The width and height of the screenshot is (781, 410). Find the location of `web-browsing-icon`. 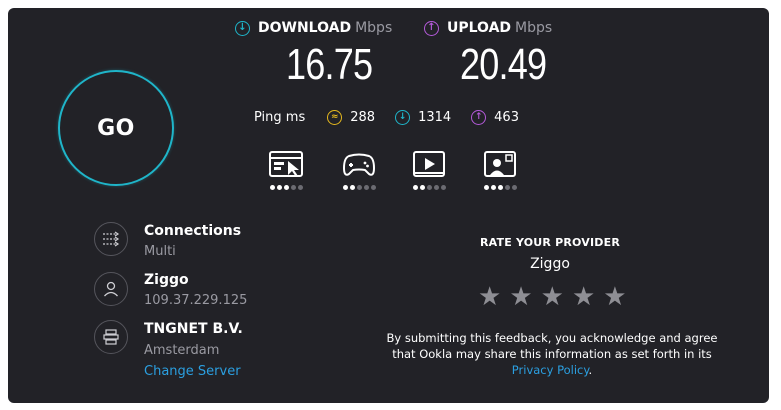

web-browsing-icon is located at coordinates (286, 164).